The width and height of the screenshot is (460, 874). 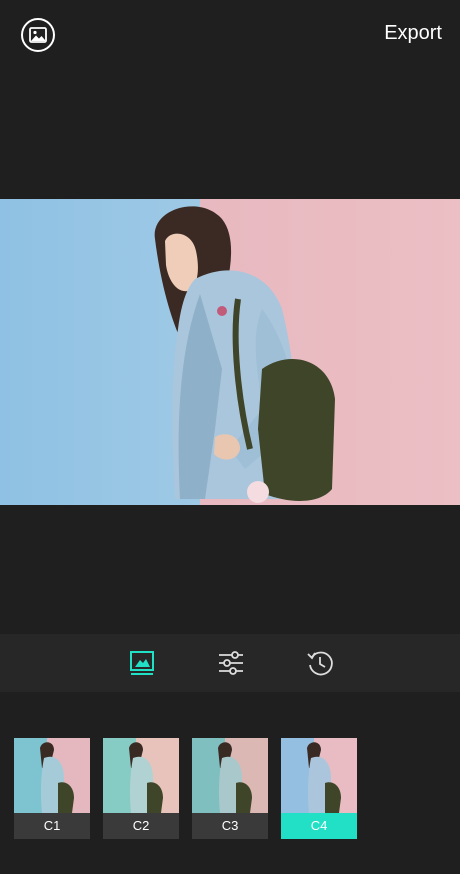 I want to click on adjust-sliders-icon, so click(x=231, y=663).